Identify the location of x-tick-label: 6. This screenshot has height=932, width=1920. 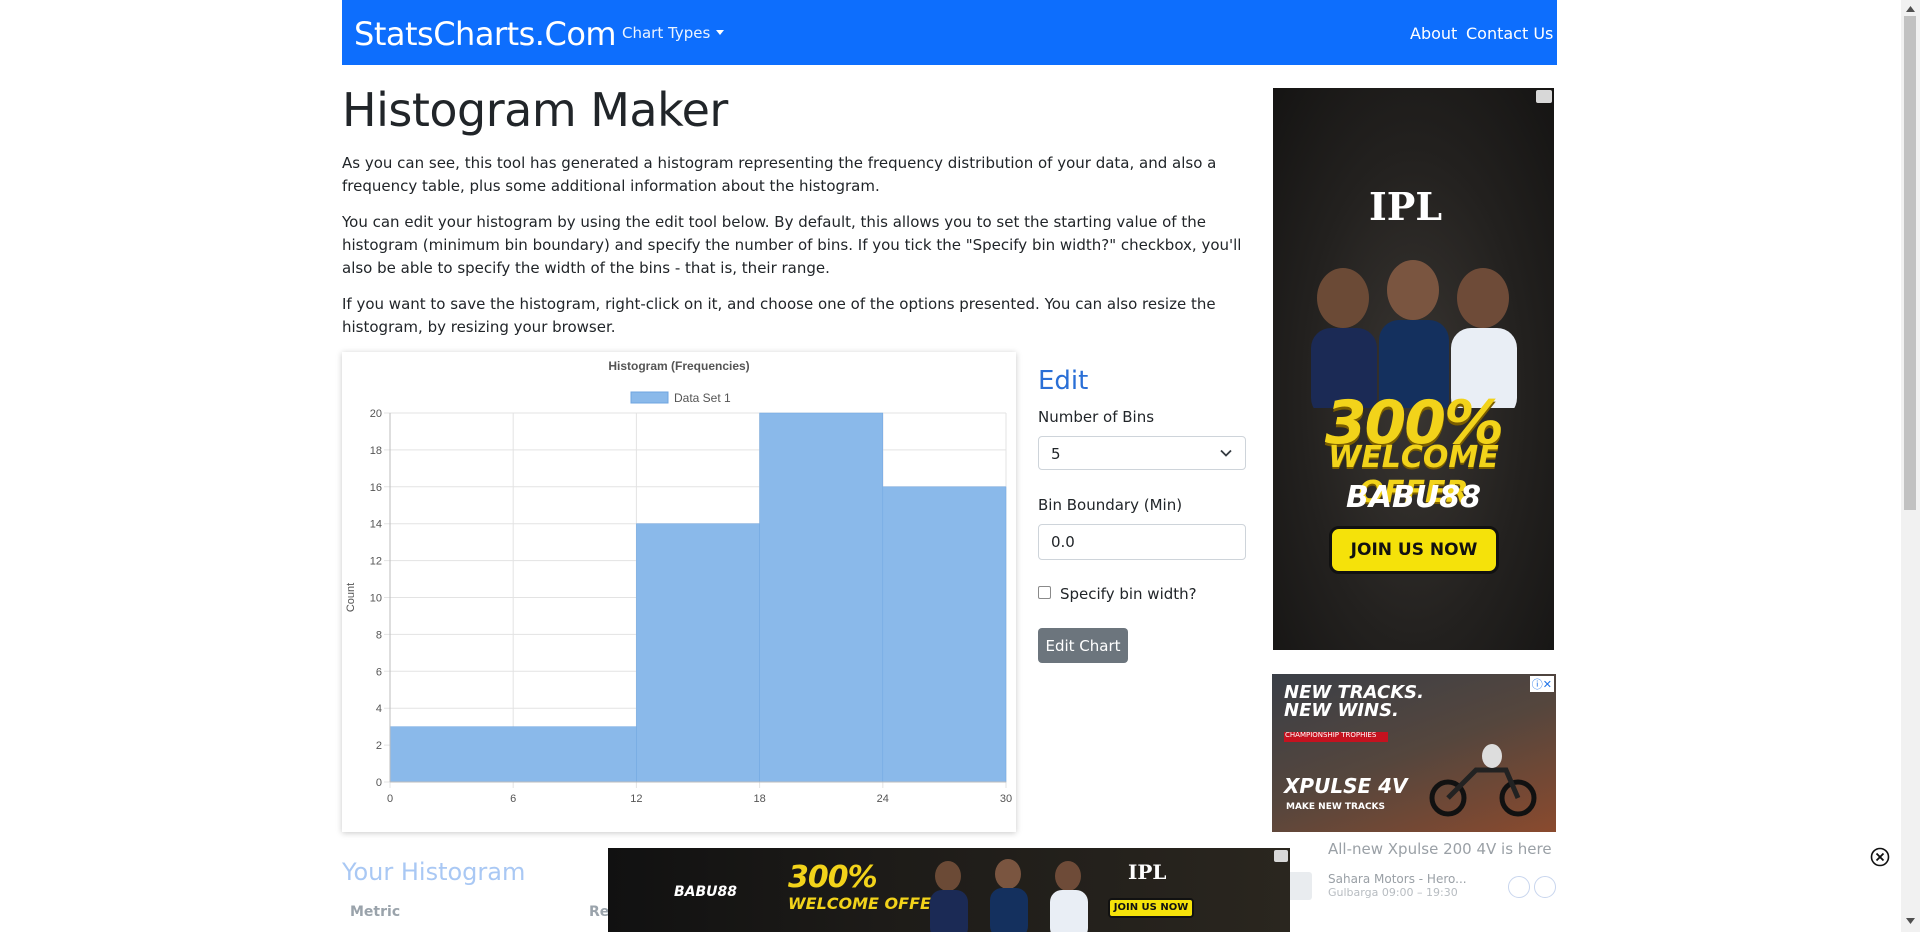
(513, 799).